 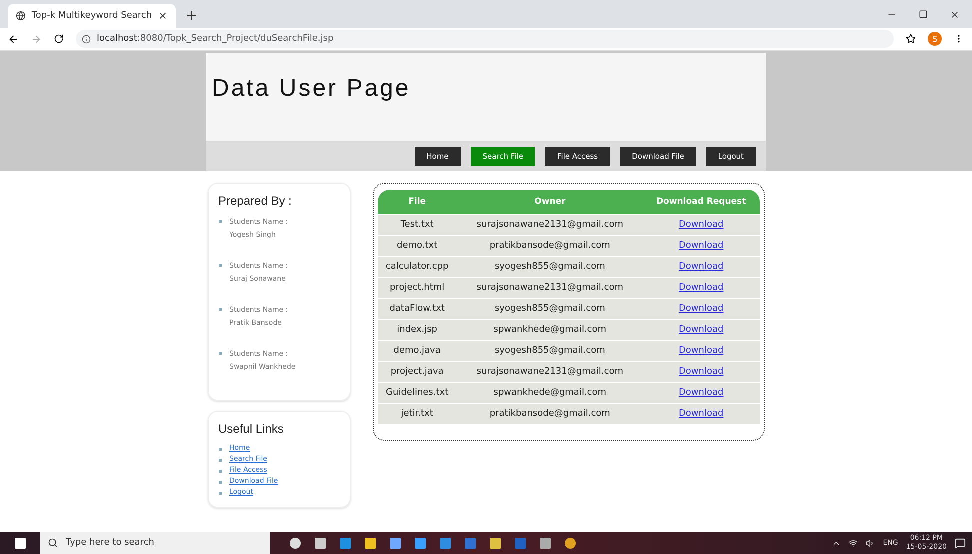 I want to click on new-tab-button: +, so click(x=192, y=16).